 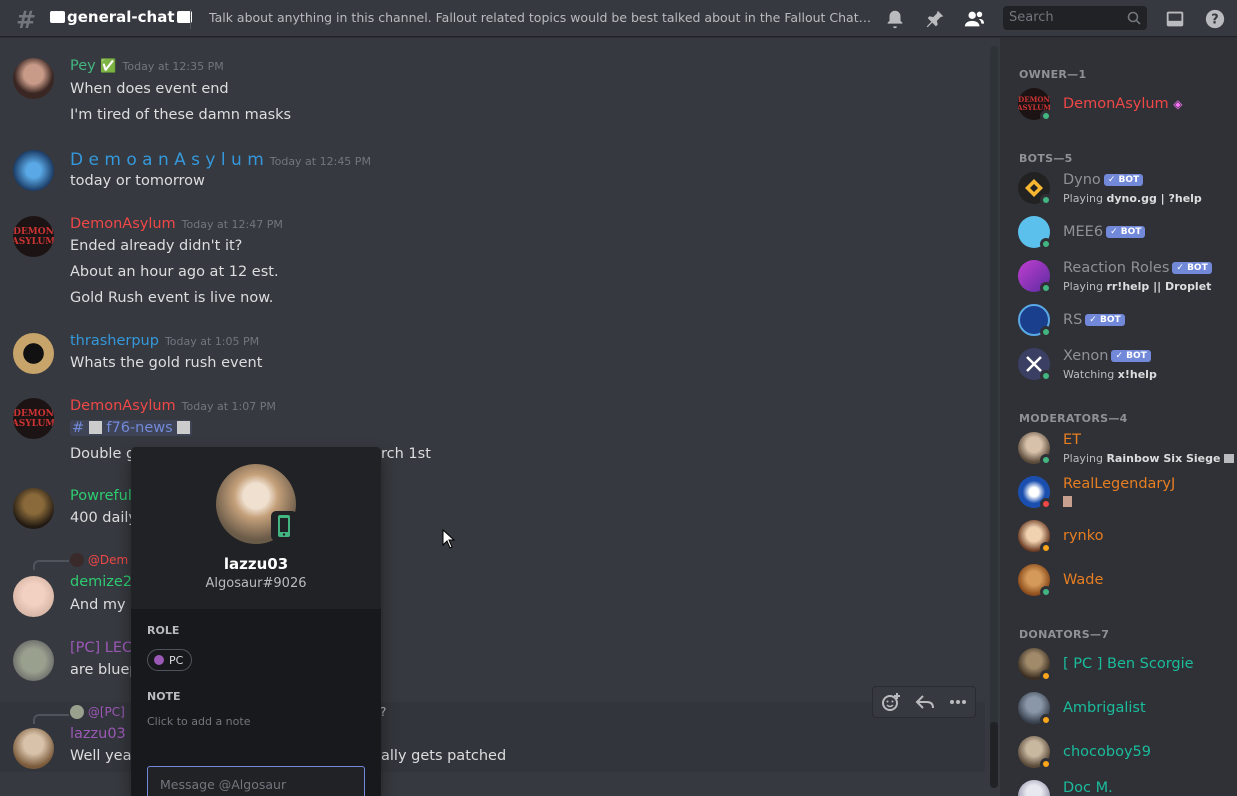 What do you see at coordinates (101, 648) in the screenshot?
I see `message-author: [PC] LEC` at bounding box center [101, 648].